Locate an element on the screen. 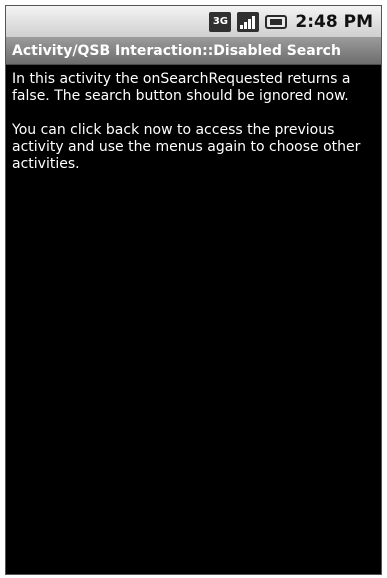 The height and width of the screenshot is (578, 387). battery-icon is located at coordinates (276, 21).